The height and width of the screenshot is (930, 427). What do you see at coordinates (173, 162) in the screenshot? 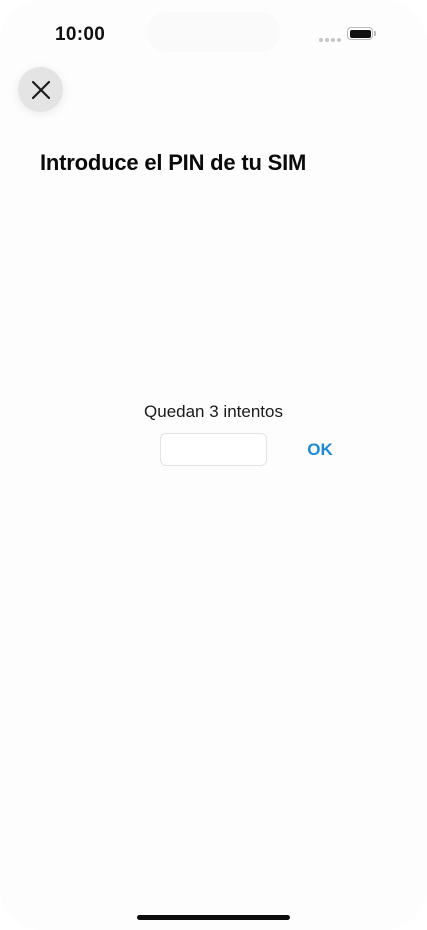
I see `page-title: Introduce el PIN de tu SIM` at bounding box center [173, 162].